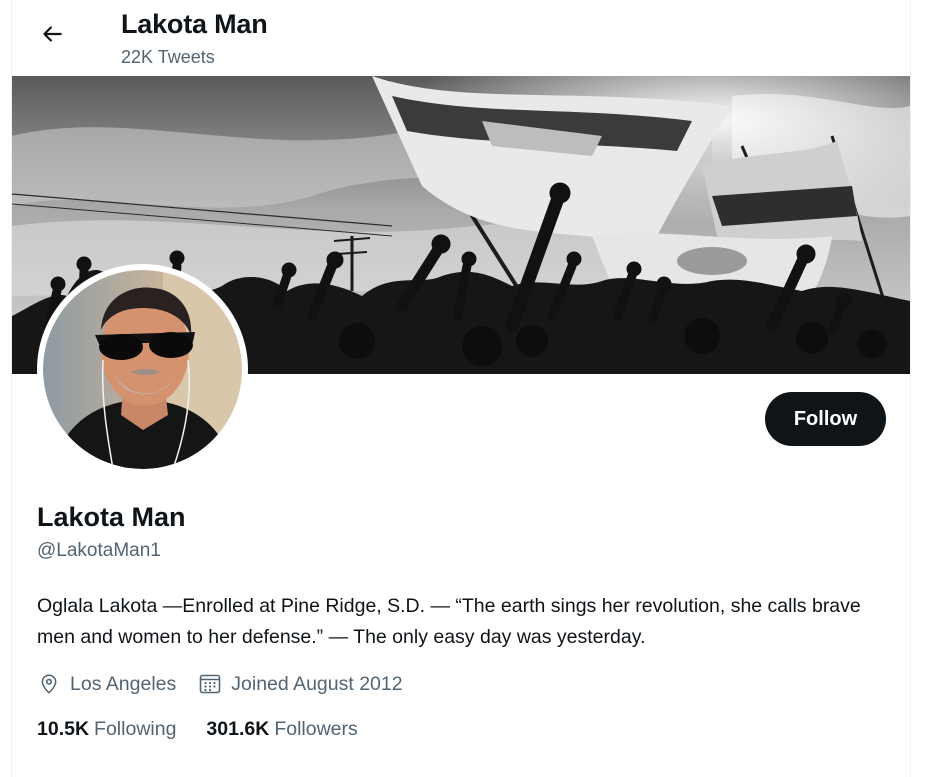 The width and height of the screenshot is (943, 777). I want to click on profile-meta: Los Angeles Joined August 2012, so click(231, 684).